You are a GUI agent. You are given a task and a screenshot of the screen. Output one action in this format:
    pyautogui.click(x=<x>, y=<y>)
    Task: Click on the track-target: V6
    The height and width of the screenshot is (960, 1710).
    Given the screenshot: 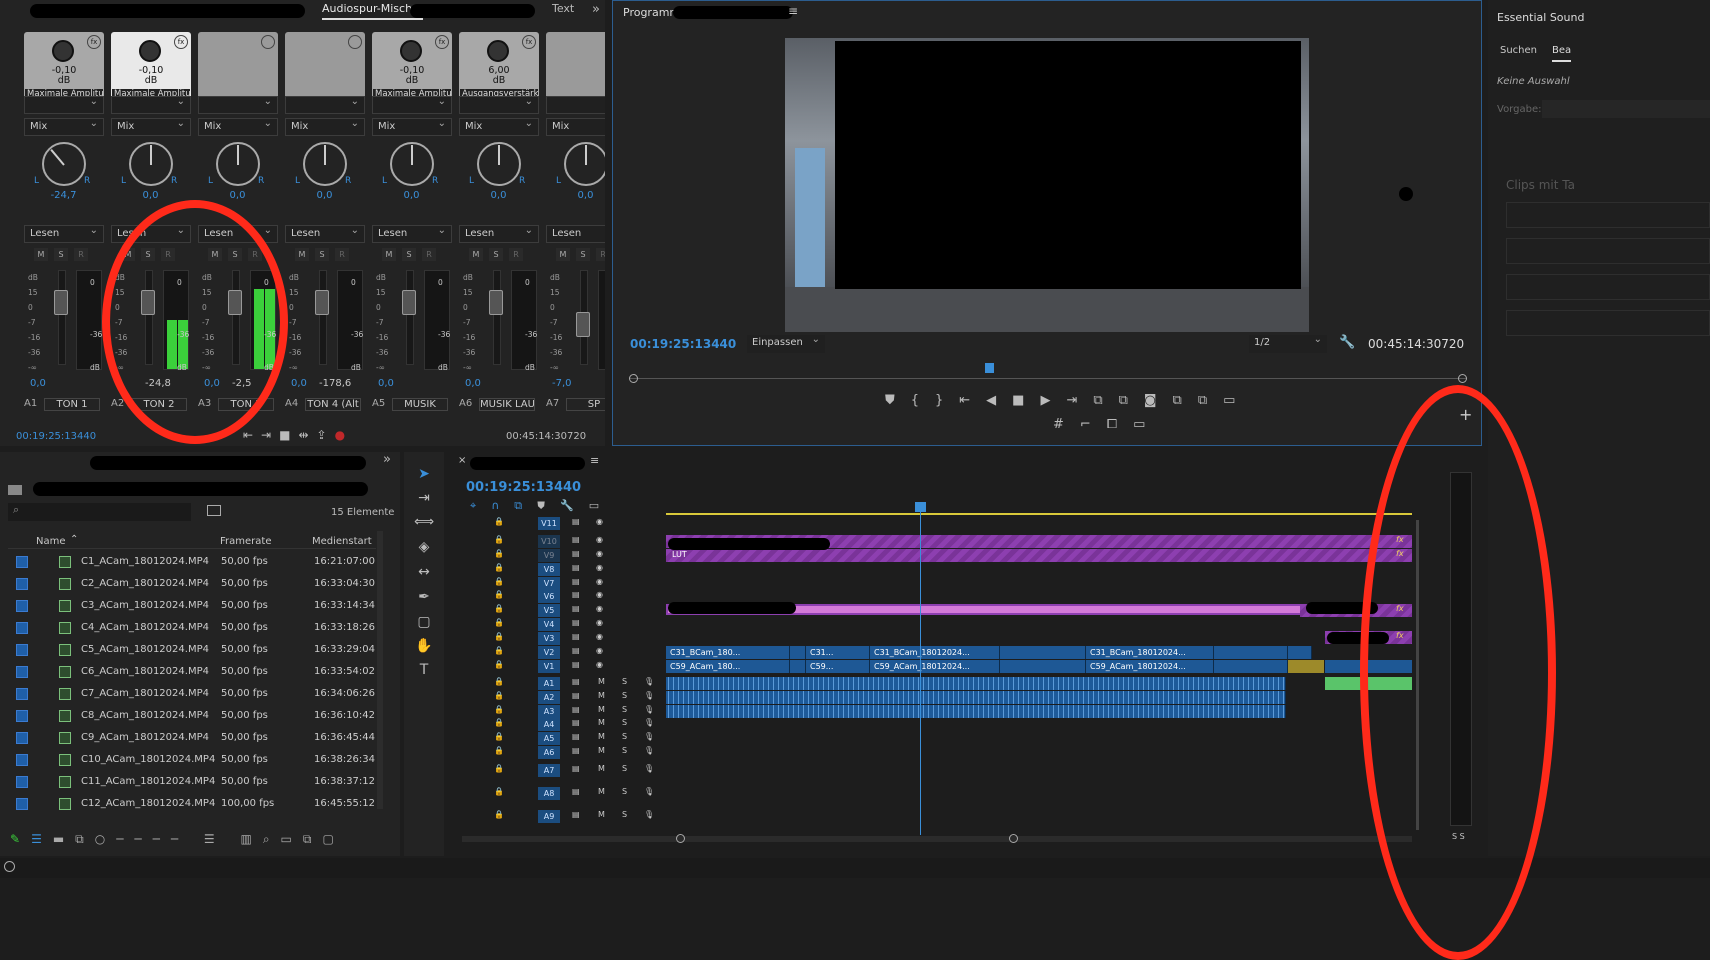 What is the action you would take?
    pyautogui.click(x=549, y=596)
    